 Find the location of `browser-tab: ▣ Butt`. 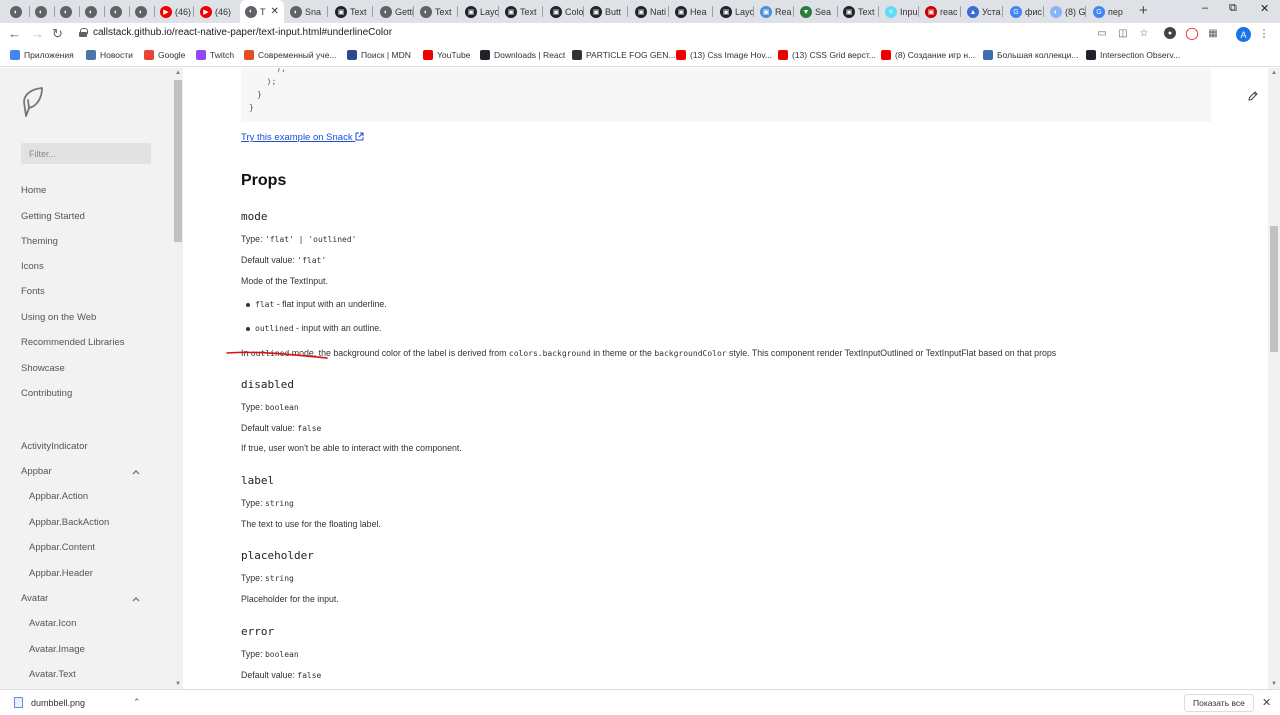

browser-tab: ▣ Butt is located at coordinates (606, 12).